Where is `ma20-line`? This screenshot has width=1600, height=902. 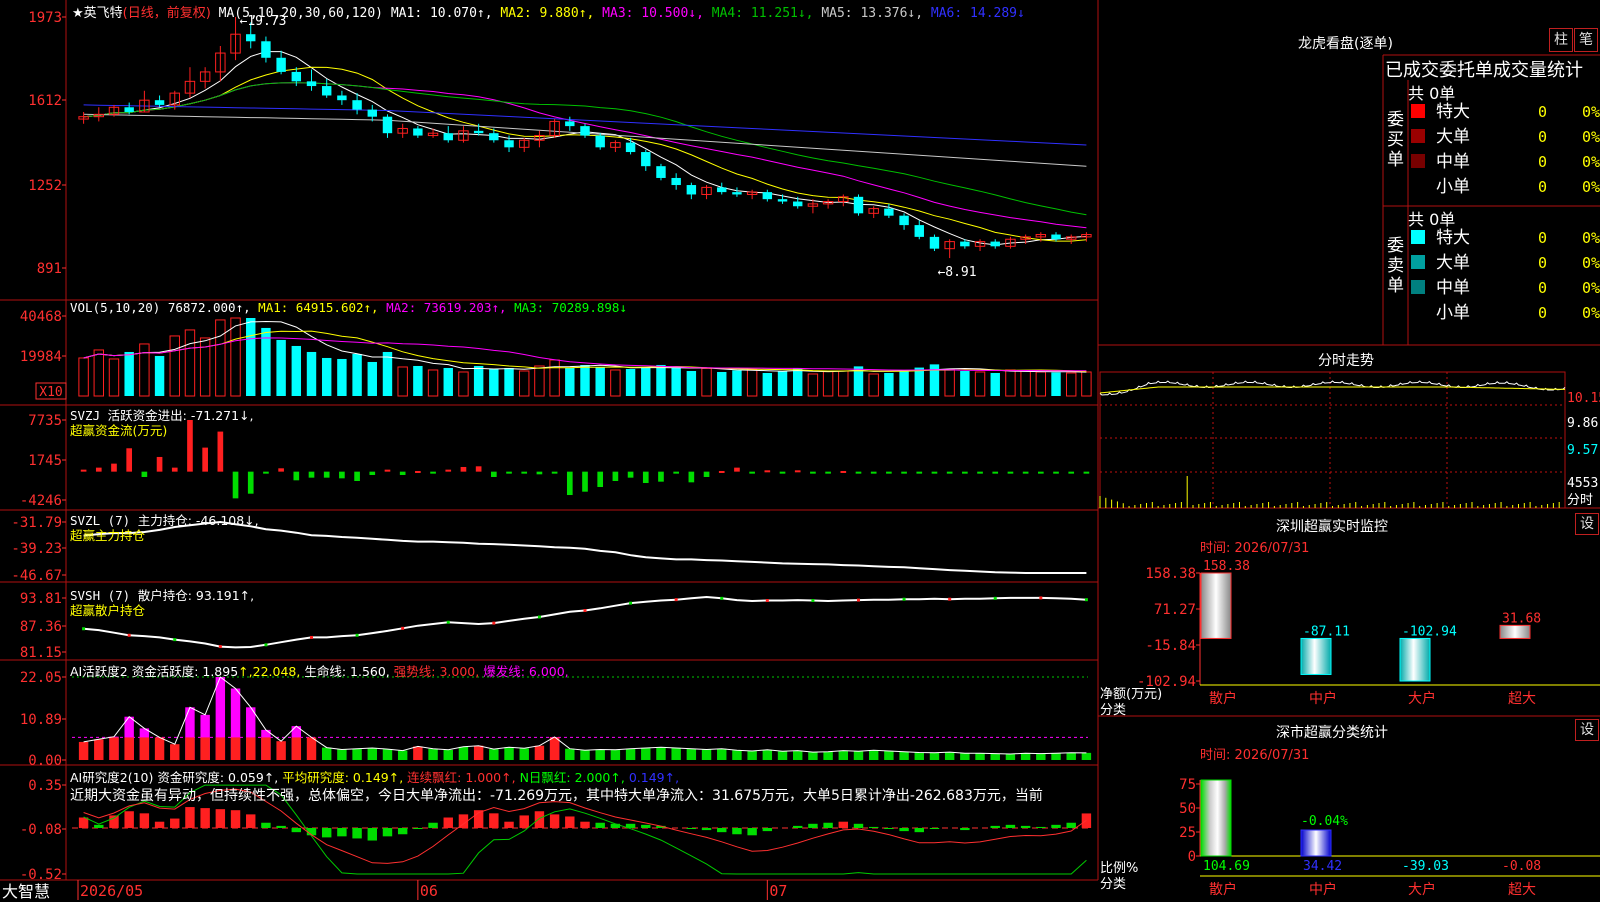 ma20-line is located at coordinates (585, 155).